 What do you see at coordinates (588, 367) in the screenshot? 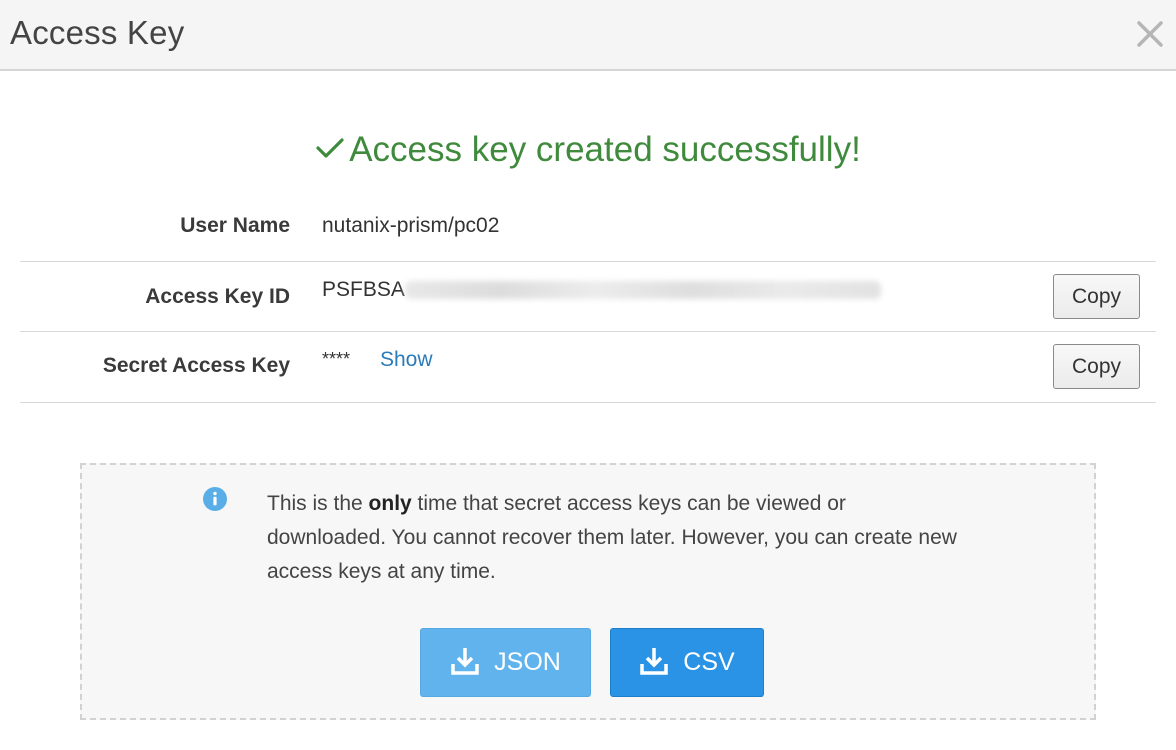
I see `secret-access-key-row: Secret Access Key **** Show Copy` at bounding box center [588, 367].